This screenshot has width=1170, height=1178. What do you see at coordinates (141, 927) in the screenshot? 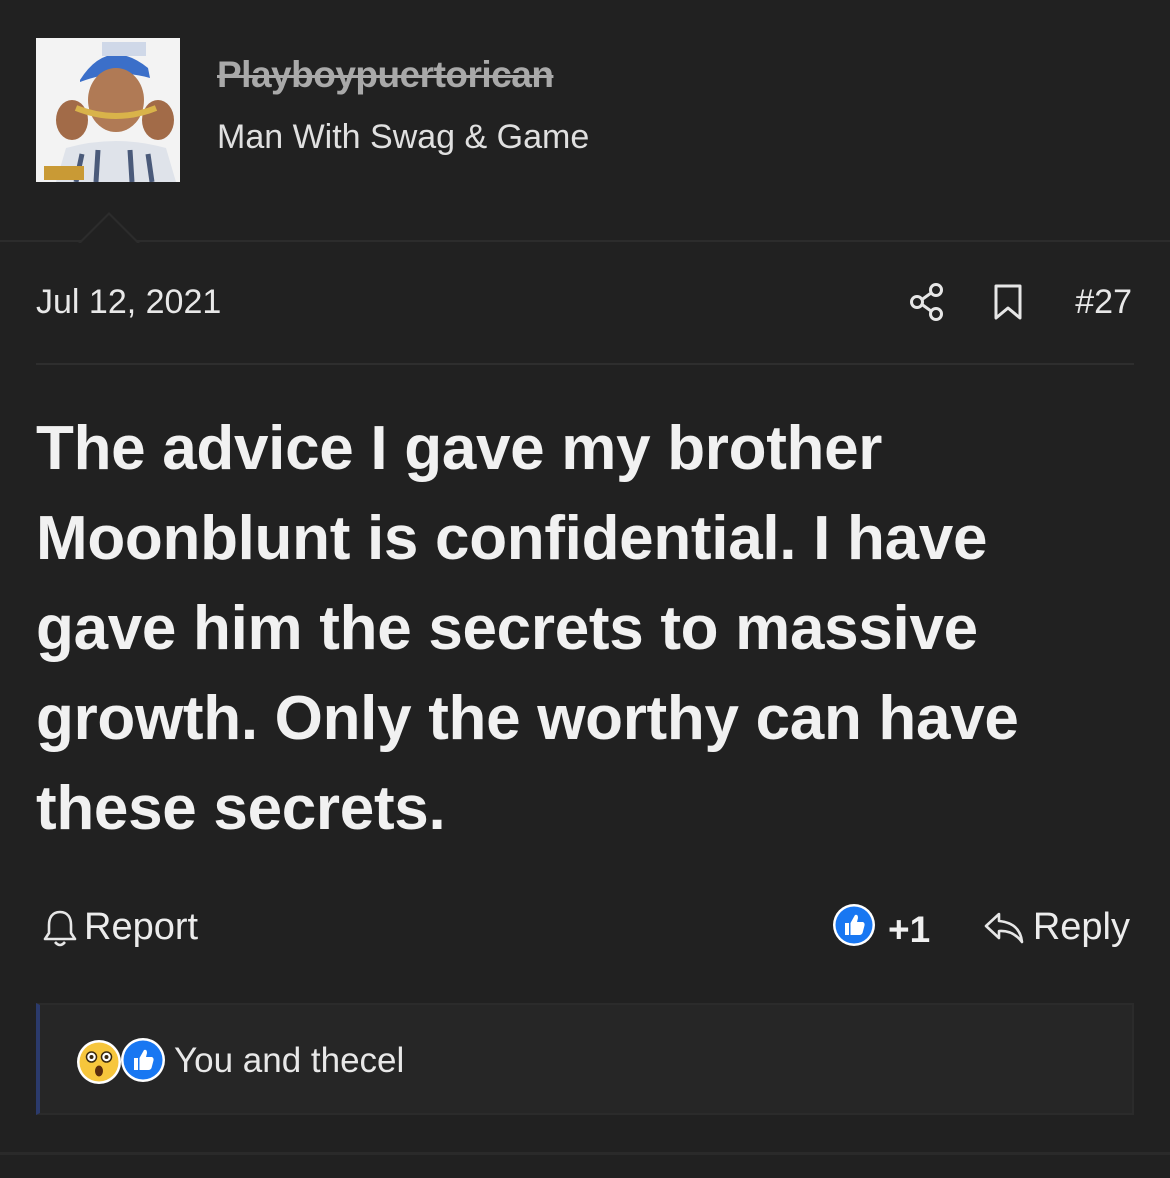
I see `report-label: Report` at bounding box center [141, 927].